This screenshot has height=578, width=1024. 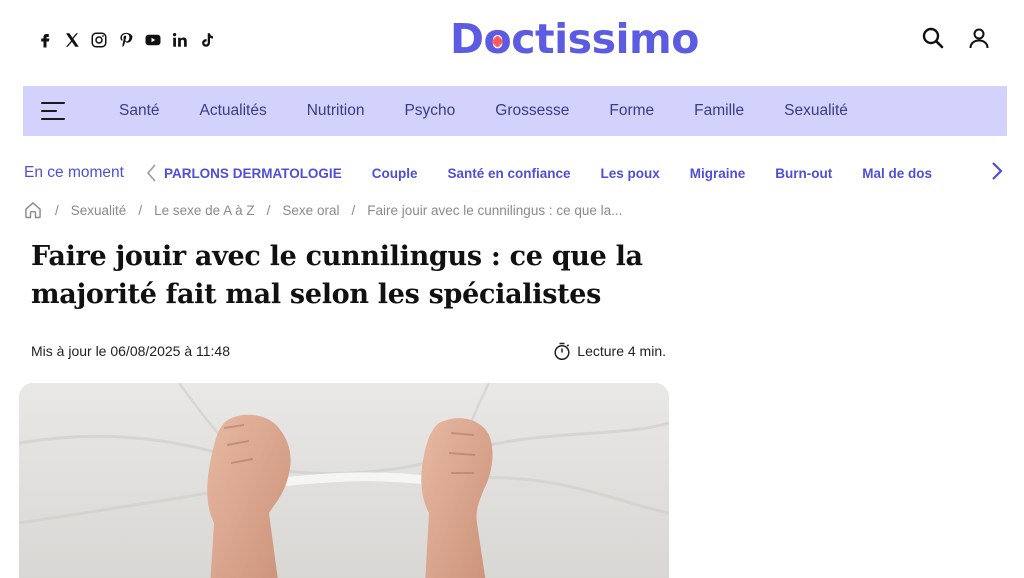 What do you see at coordinates (180, 40) in the screenshot?
I see `linkedin-icon` at bounding box center [180, 40].